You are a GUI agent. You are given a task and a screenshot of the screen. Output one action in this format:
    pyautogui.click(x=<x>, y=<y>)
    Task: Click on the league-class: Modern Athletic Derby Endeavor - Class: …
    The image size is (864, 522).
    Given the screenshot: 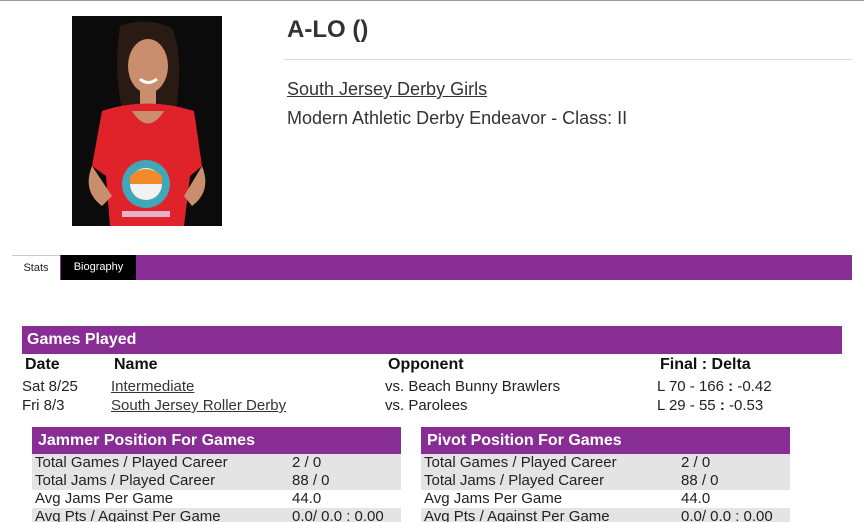 What is the action you would take?
    pyautogui.click(x=457, y=118)
    